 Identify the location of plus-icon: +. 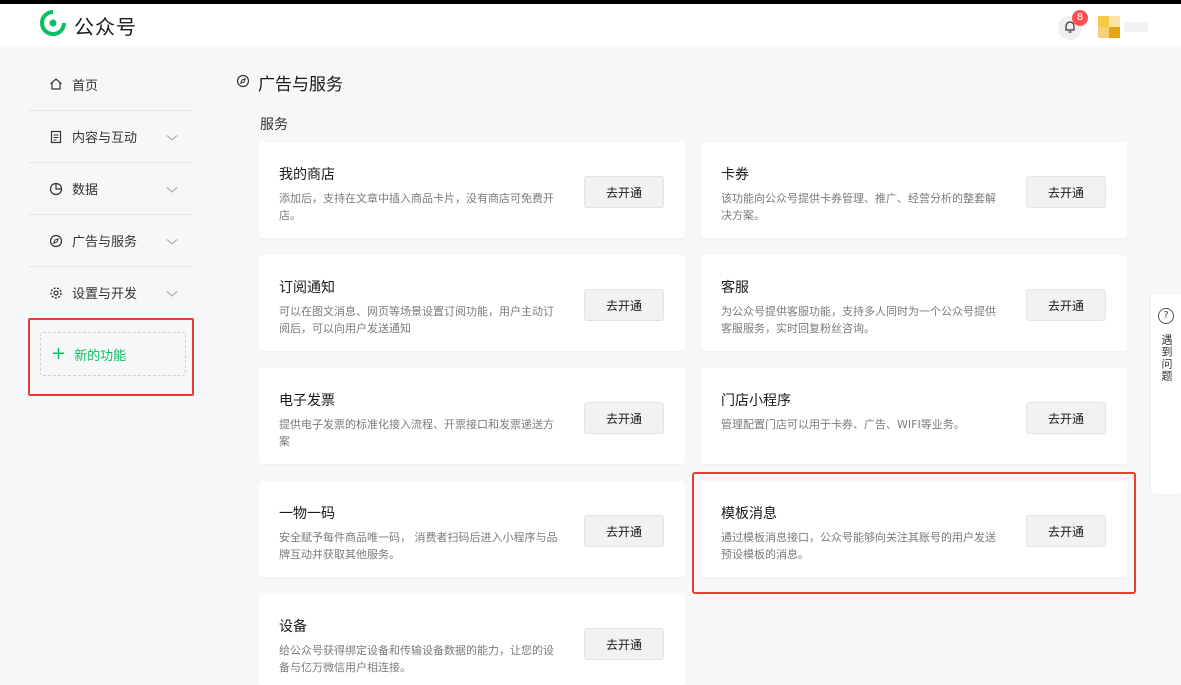
(59, 353).